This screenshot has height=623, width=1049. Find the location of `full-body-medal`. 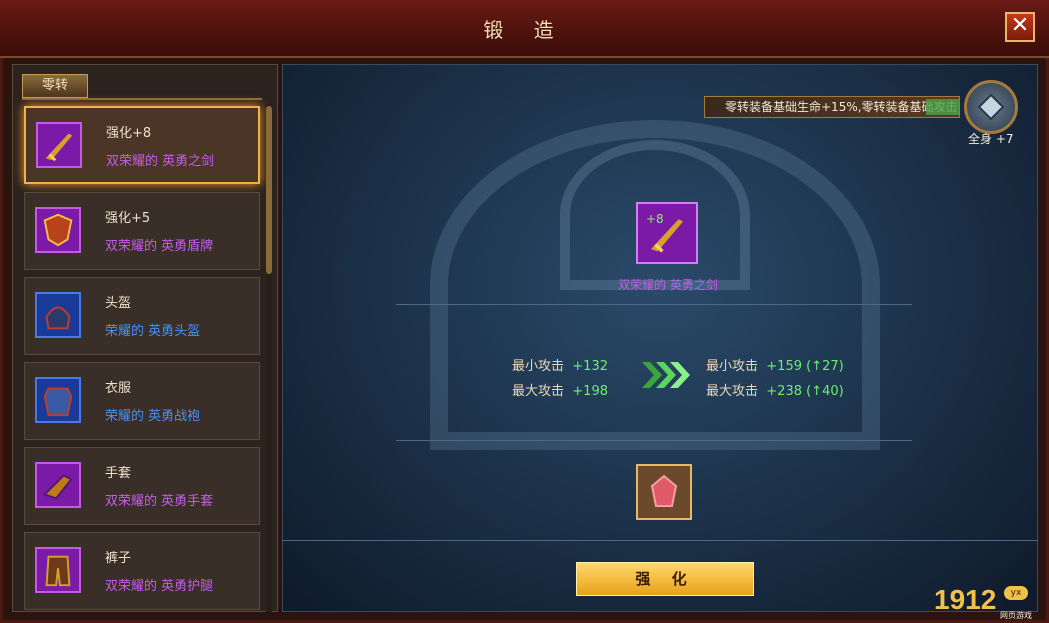

full-body-medal is located at coordinates (991, 107).